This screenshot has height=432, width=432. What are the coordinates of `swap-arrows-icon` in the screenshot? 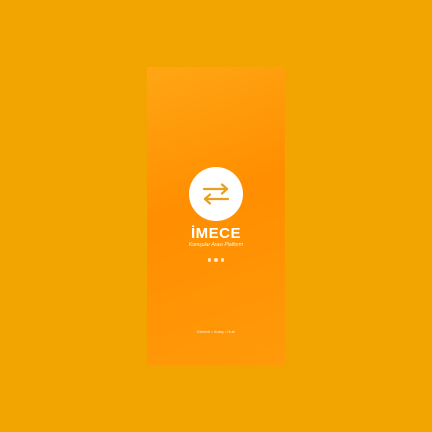 It's located at (216, 194).